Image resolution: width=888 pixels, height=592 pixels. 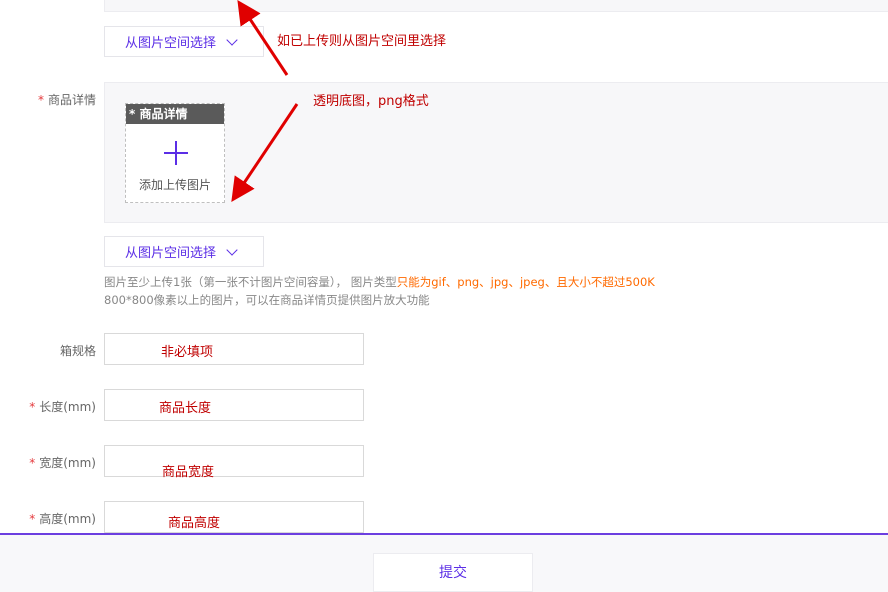 I want to click on annotation-arrows, so click(x=265, y=101).